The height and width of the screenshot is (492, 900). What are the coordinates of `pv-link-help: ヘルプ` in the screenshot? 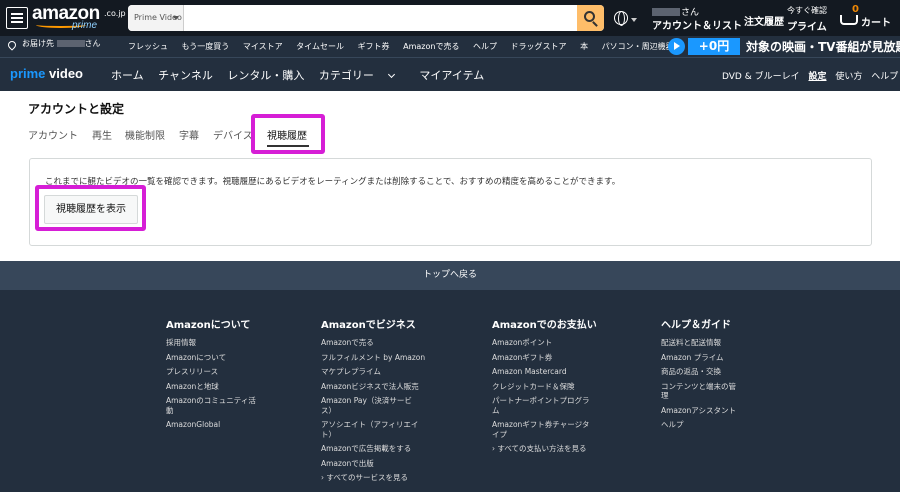 It's located at (884, 77).